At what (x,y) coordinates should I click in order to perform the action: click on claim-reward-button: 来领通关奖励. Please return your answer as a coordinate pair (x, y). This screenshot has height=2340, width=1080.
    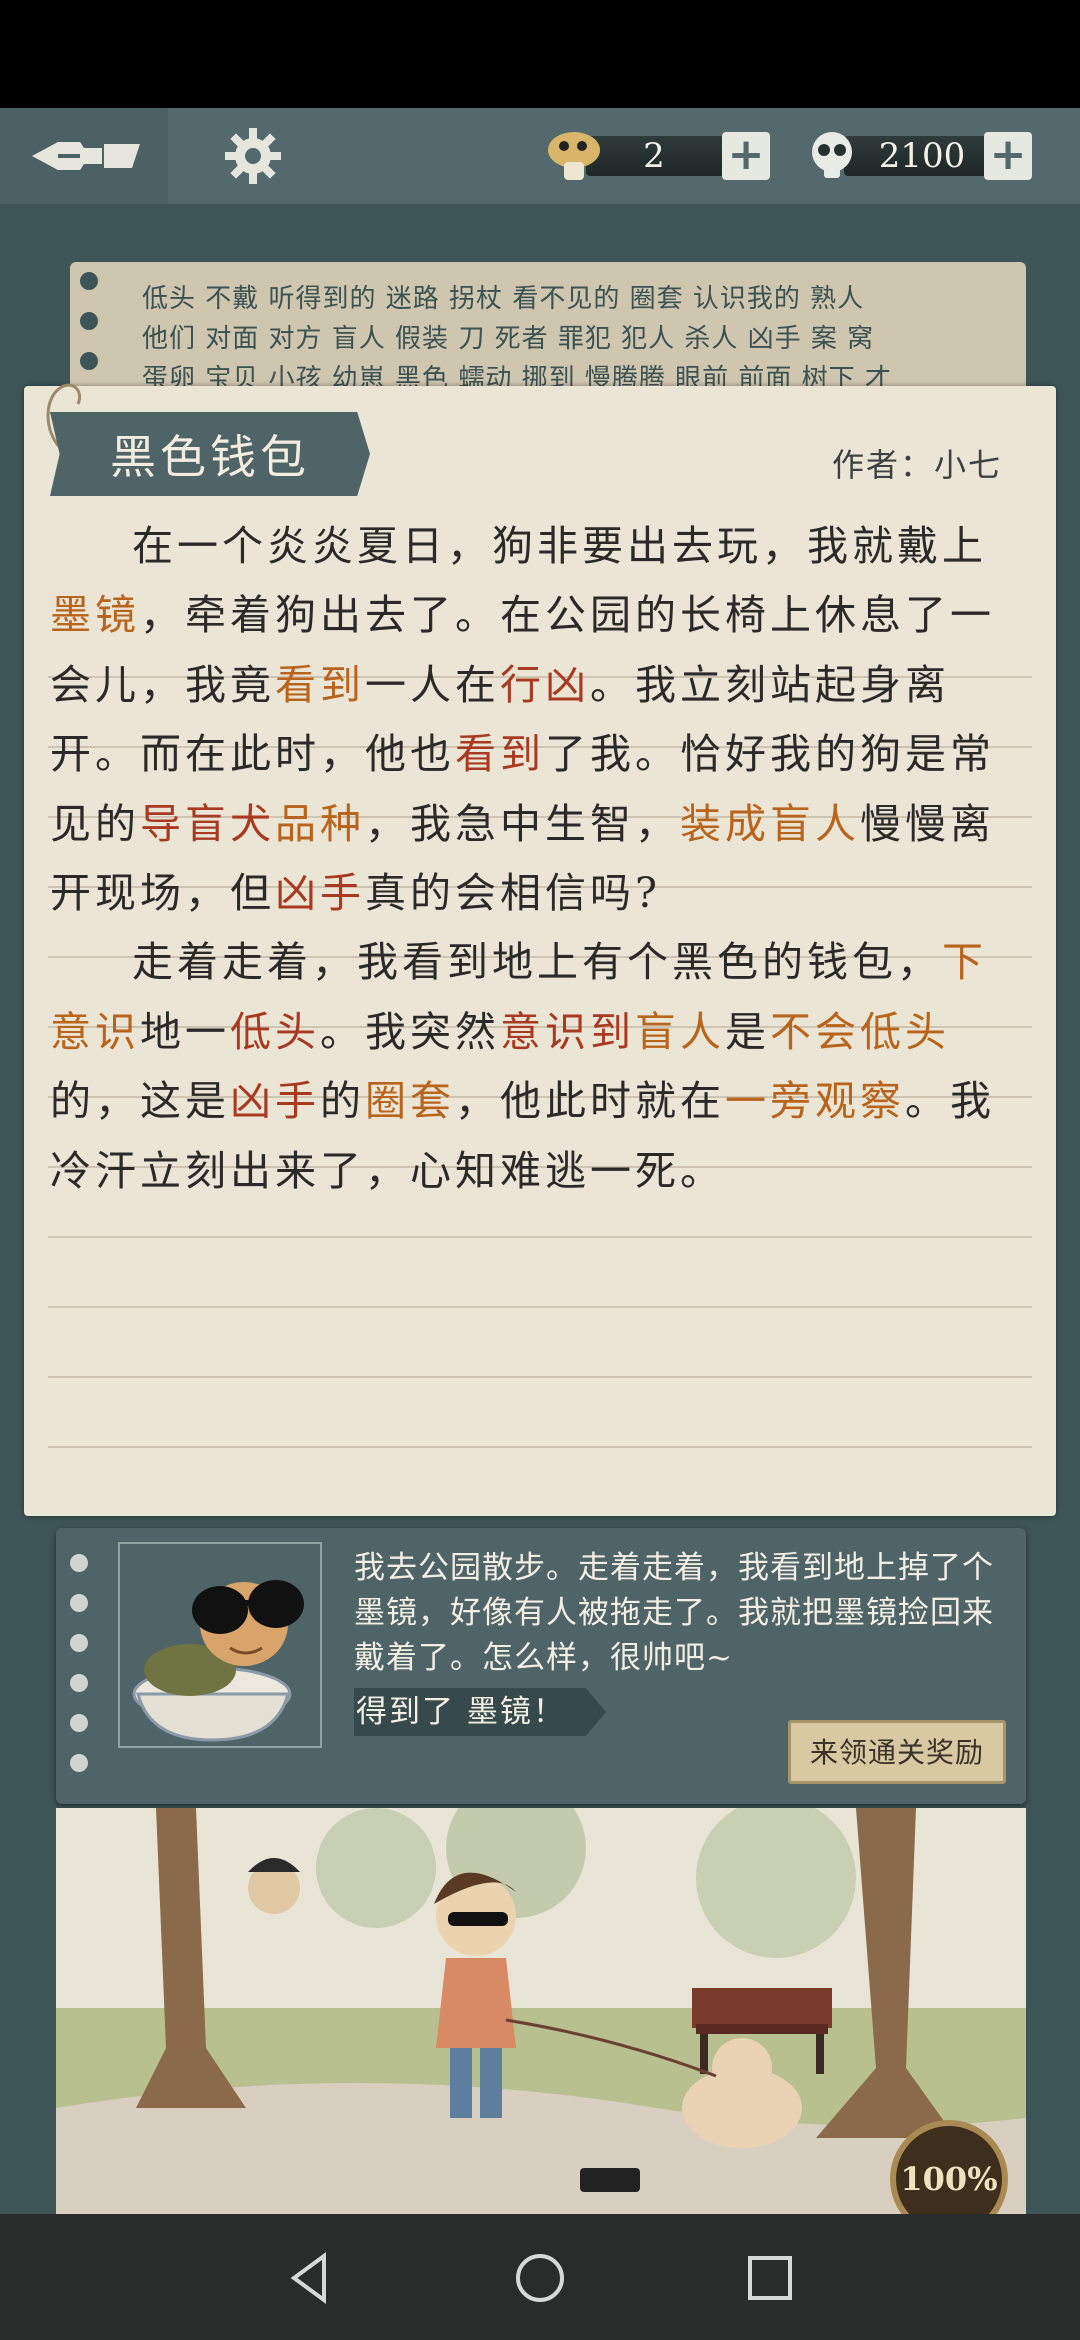
    Looking at the image, I should click on (897, 1752).